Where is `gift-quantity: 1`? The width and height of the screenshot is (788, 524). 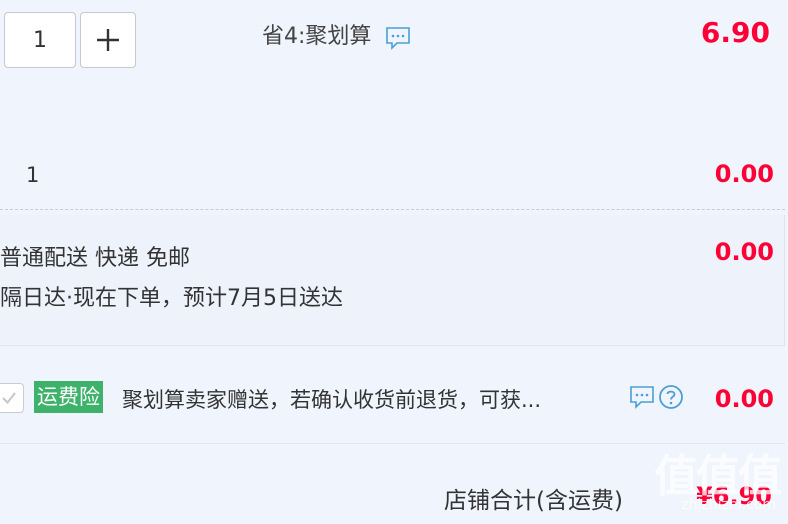 gift-quantity: 1 is located at coordinates (33, 175).